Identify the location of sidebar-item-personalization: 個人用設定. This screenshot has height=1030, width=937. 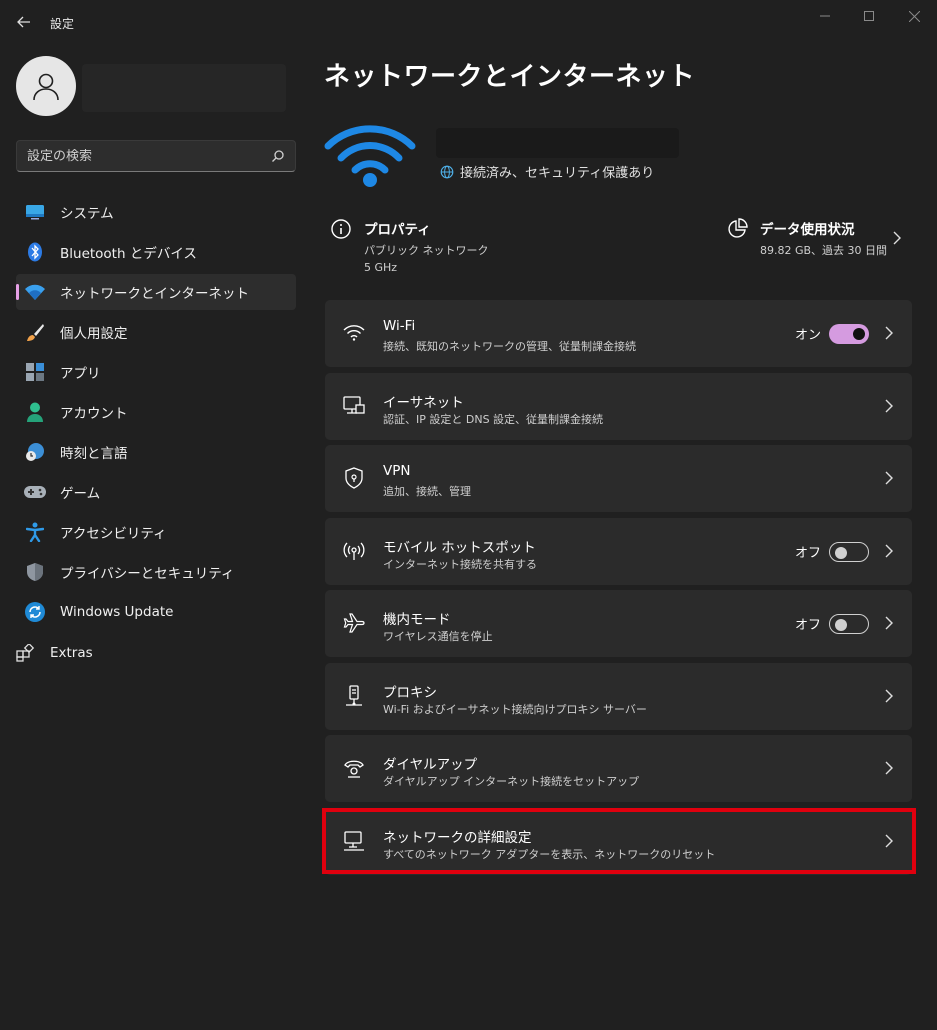
(156, 332).